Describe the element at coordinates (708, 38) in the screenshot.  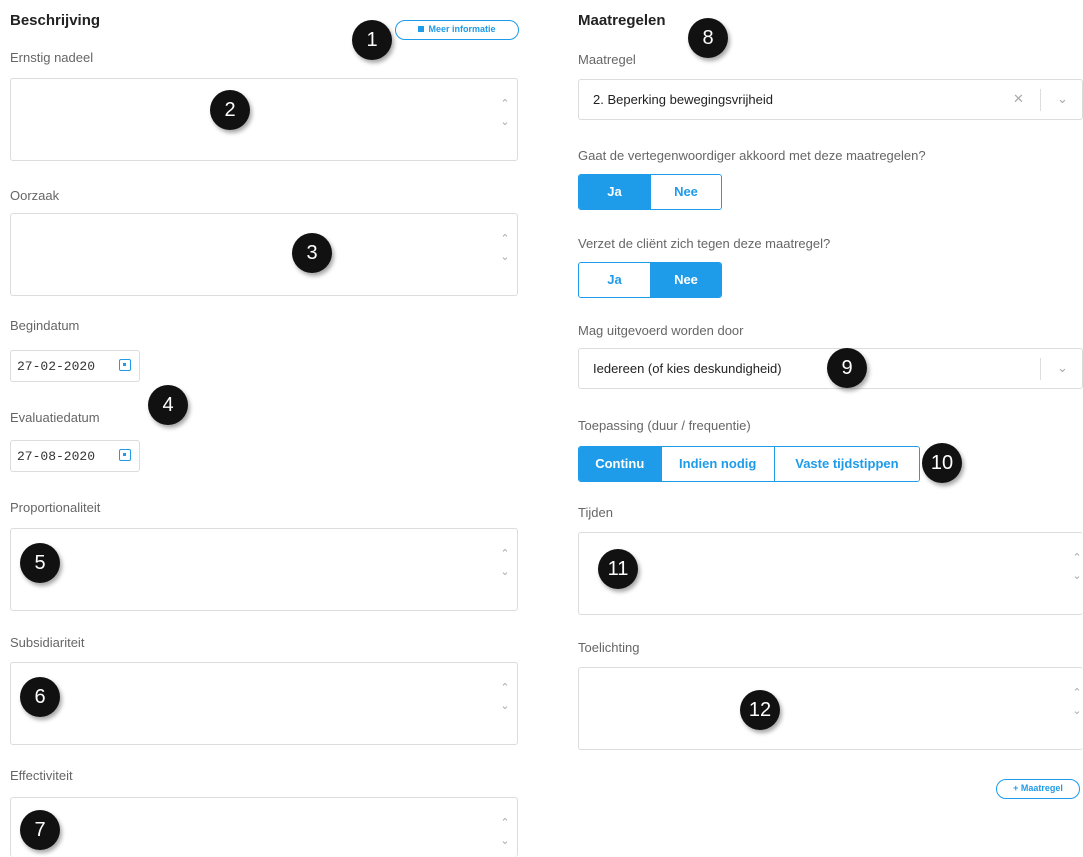
I see `callout-badge: 8` at that location.